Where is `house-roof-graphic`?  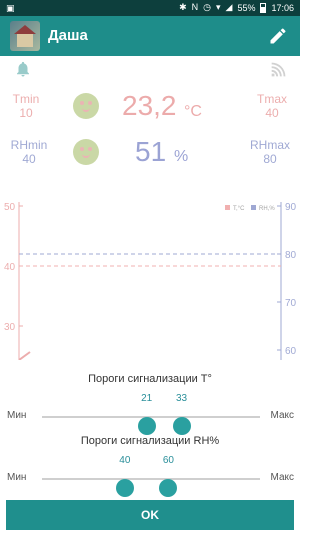
house-roof-graphic is located at coordinates (25, 29).